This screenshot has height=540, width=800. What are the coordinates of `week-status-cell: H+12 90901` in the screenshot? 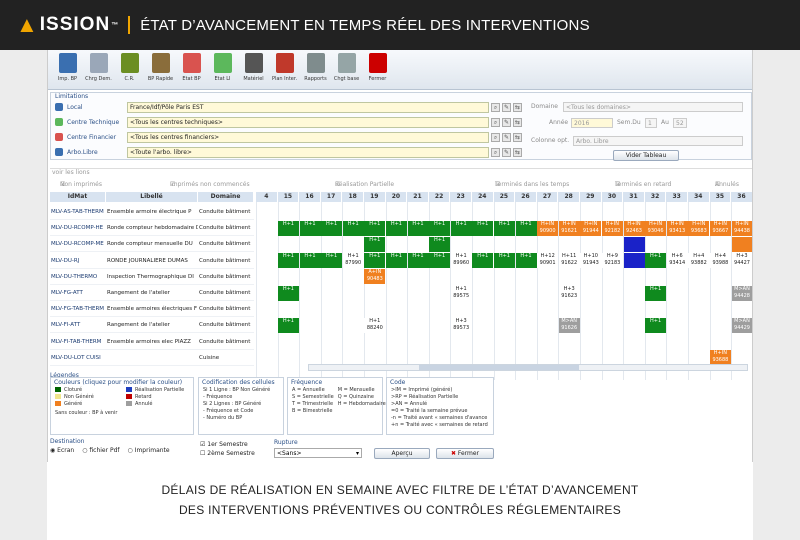 It's located at (548, 261).